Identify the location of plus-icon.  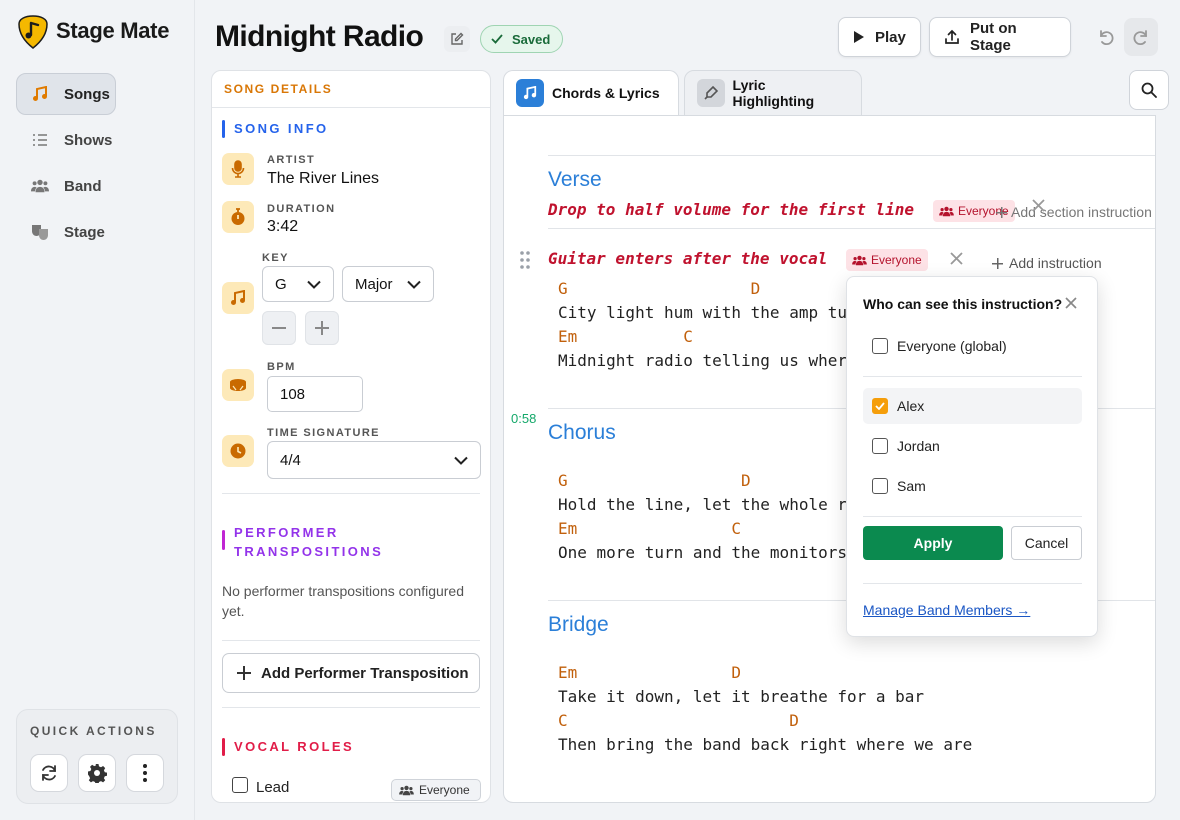
(1001, 212).